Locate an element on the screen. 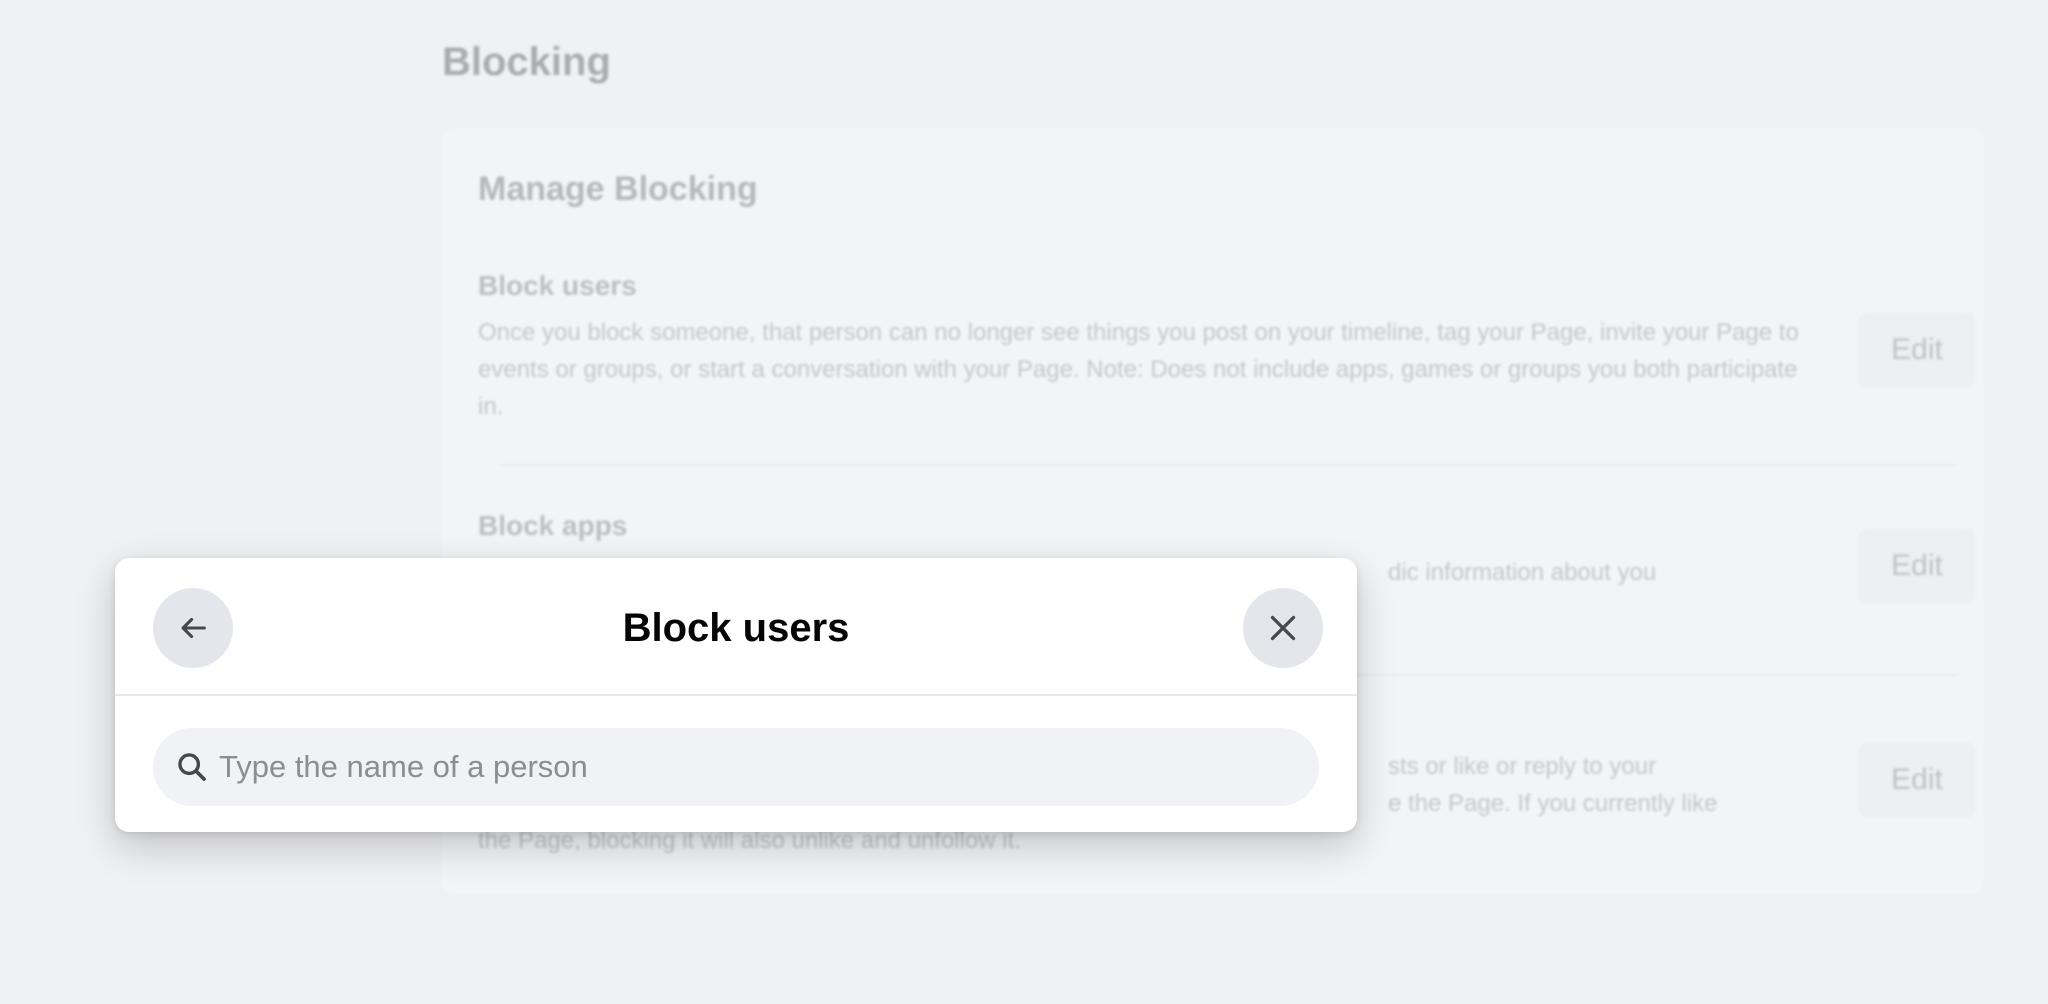  arrow-left-icon is located at coordinates (193, 628).